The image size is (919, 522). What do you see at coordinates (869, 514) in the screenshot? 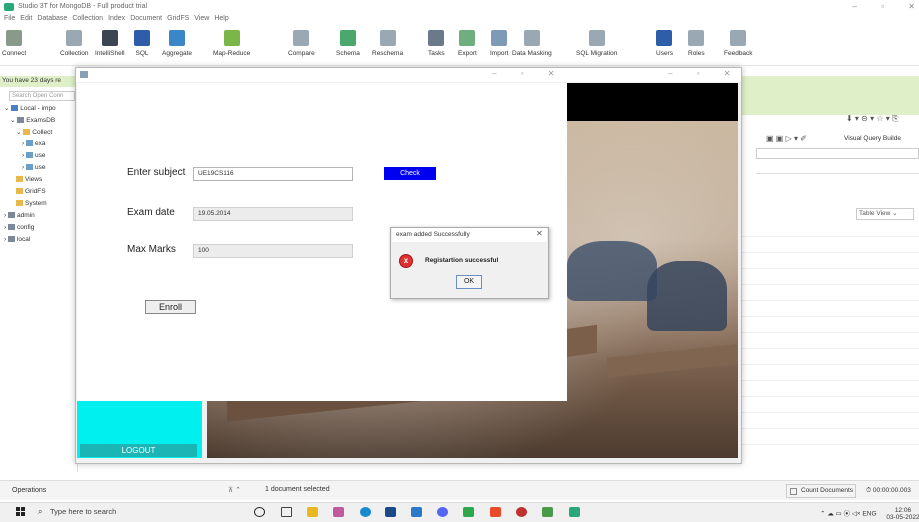
I see `language-indicator: ENG` at bounding box center [869, 514].